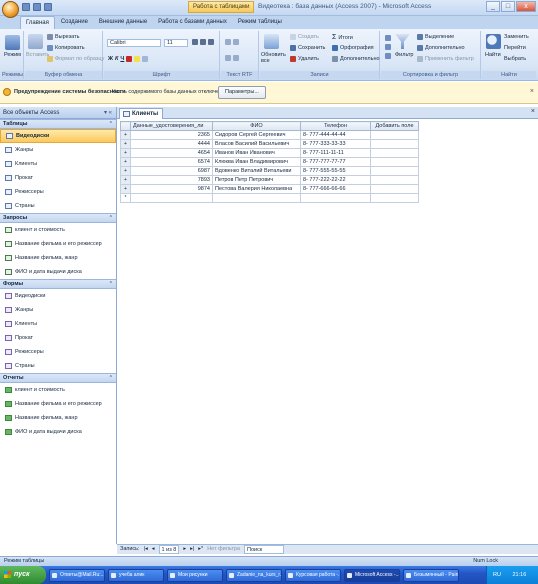 Image resolution: width=538 pixels, height=584 pixels. Describe the element at coordinates (134, 43) in the screenshot. I see `font-name-dropdown: Calibri` at that location.